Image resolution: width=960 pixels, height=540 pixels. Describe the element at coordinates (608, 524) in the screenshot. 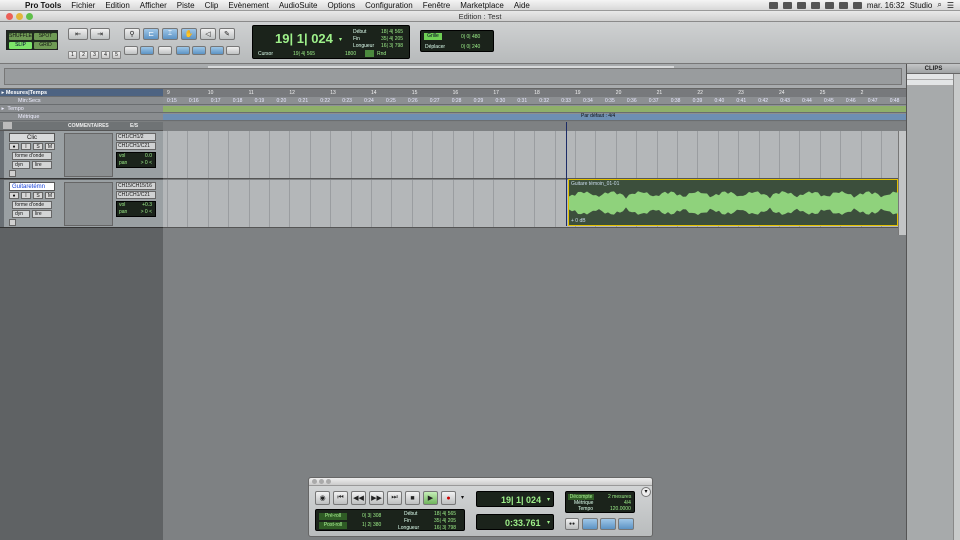

I see `metronome-button` at that location.